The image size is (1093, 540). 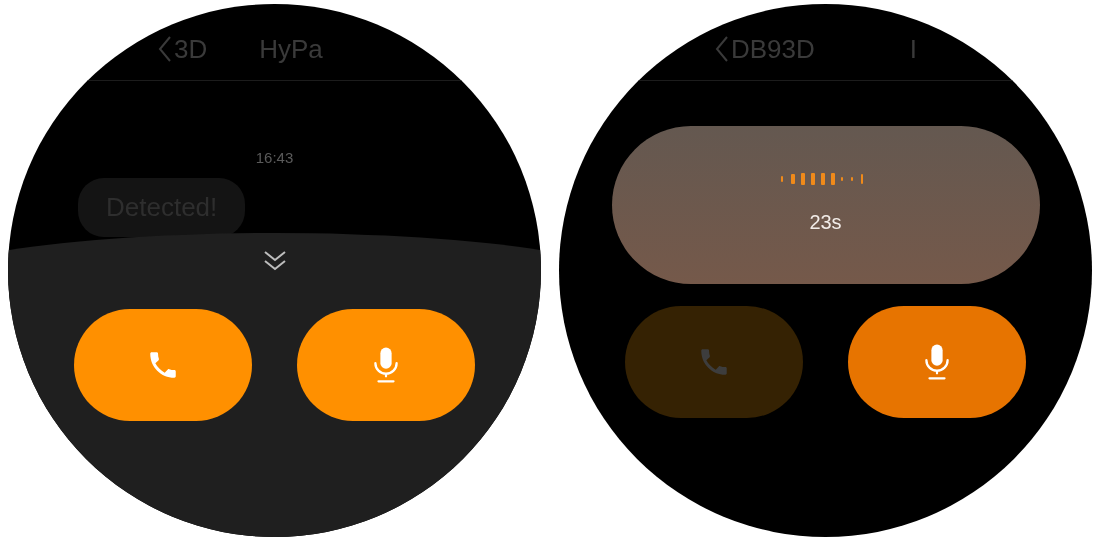 What do you see at coordinates (274, 158) in the screenshot?
I see `message-time: 16:43` at bounding box center [274, 158].